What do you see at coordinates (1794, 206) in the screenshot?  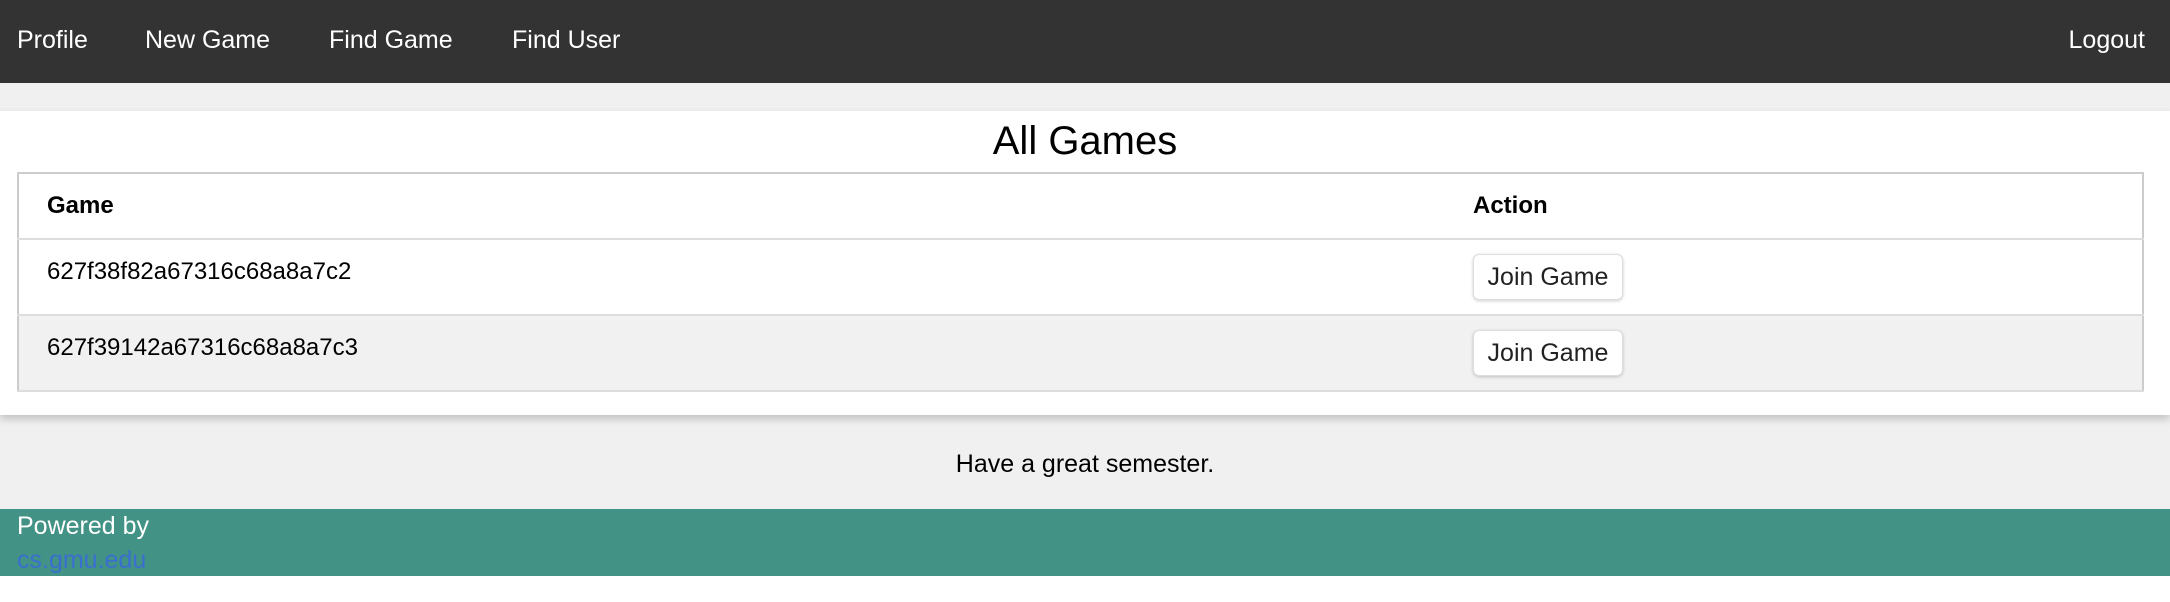 I see `column-header-action: Action` at bounding box center [1794, 206].